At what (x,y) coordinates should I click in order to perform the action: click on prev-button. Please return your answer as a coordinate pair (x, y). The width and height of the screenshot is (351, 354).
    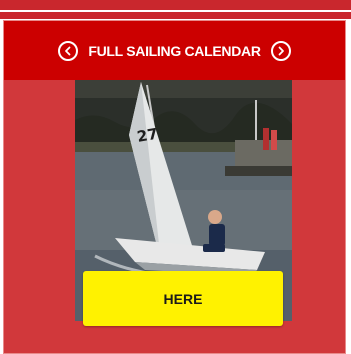
    Looking at the image, I should click on (68, 50).